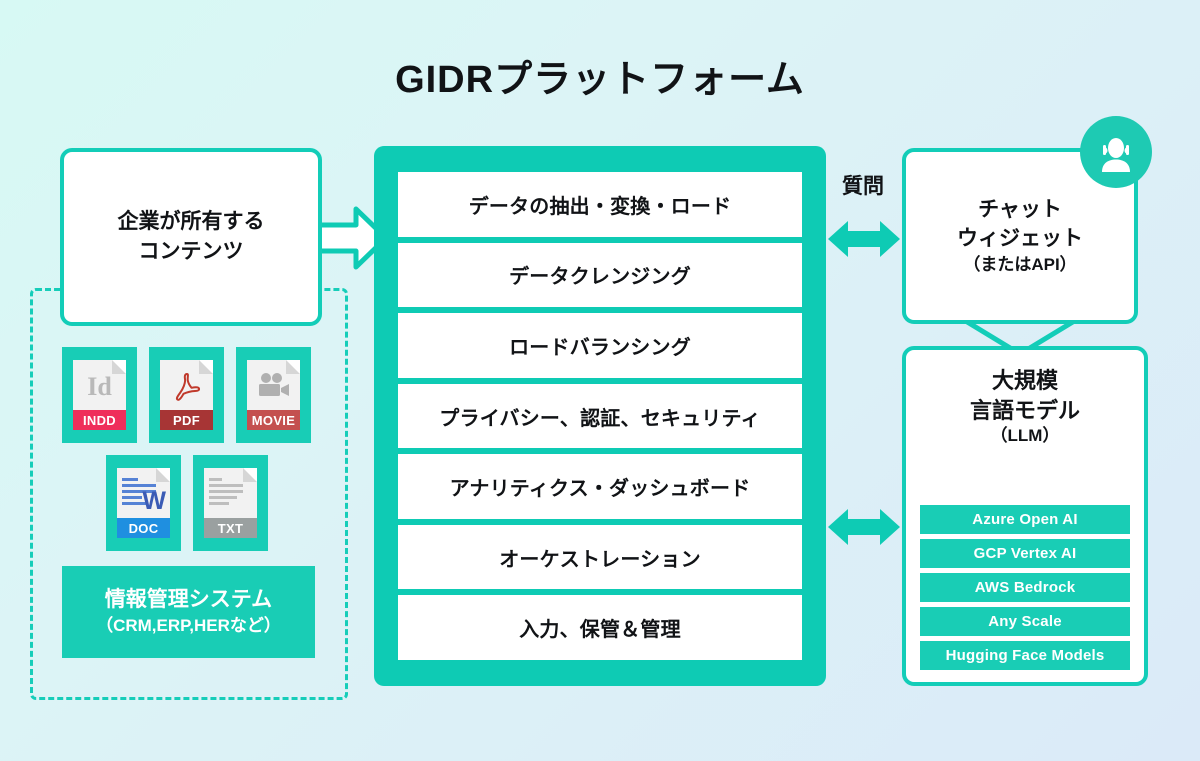 Image resolution: width=1200 pixels, height=761 pixels. What do you see at coordinates (1024, 380) in the screenshot?
I see `llm-line-1: 大規模` at bounding box center [1024, 380].